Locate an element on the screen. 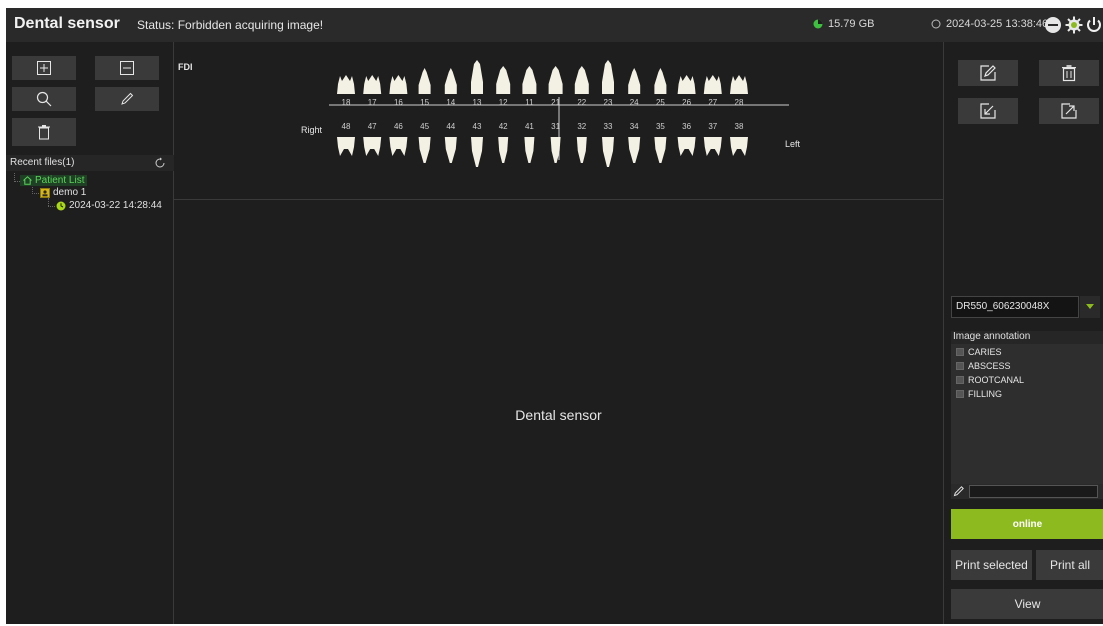  online-button: online is located at coordinates (1027, 524).